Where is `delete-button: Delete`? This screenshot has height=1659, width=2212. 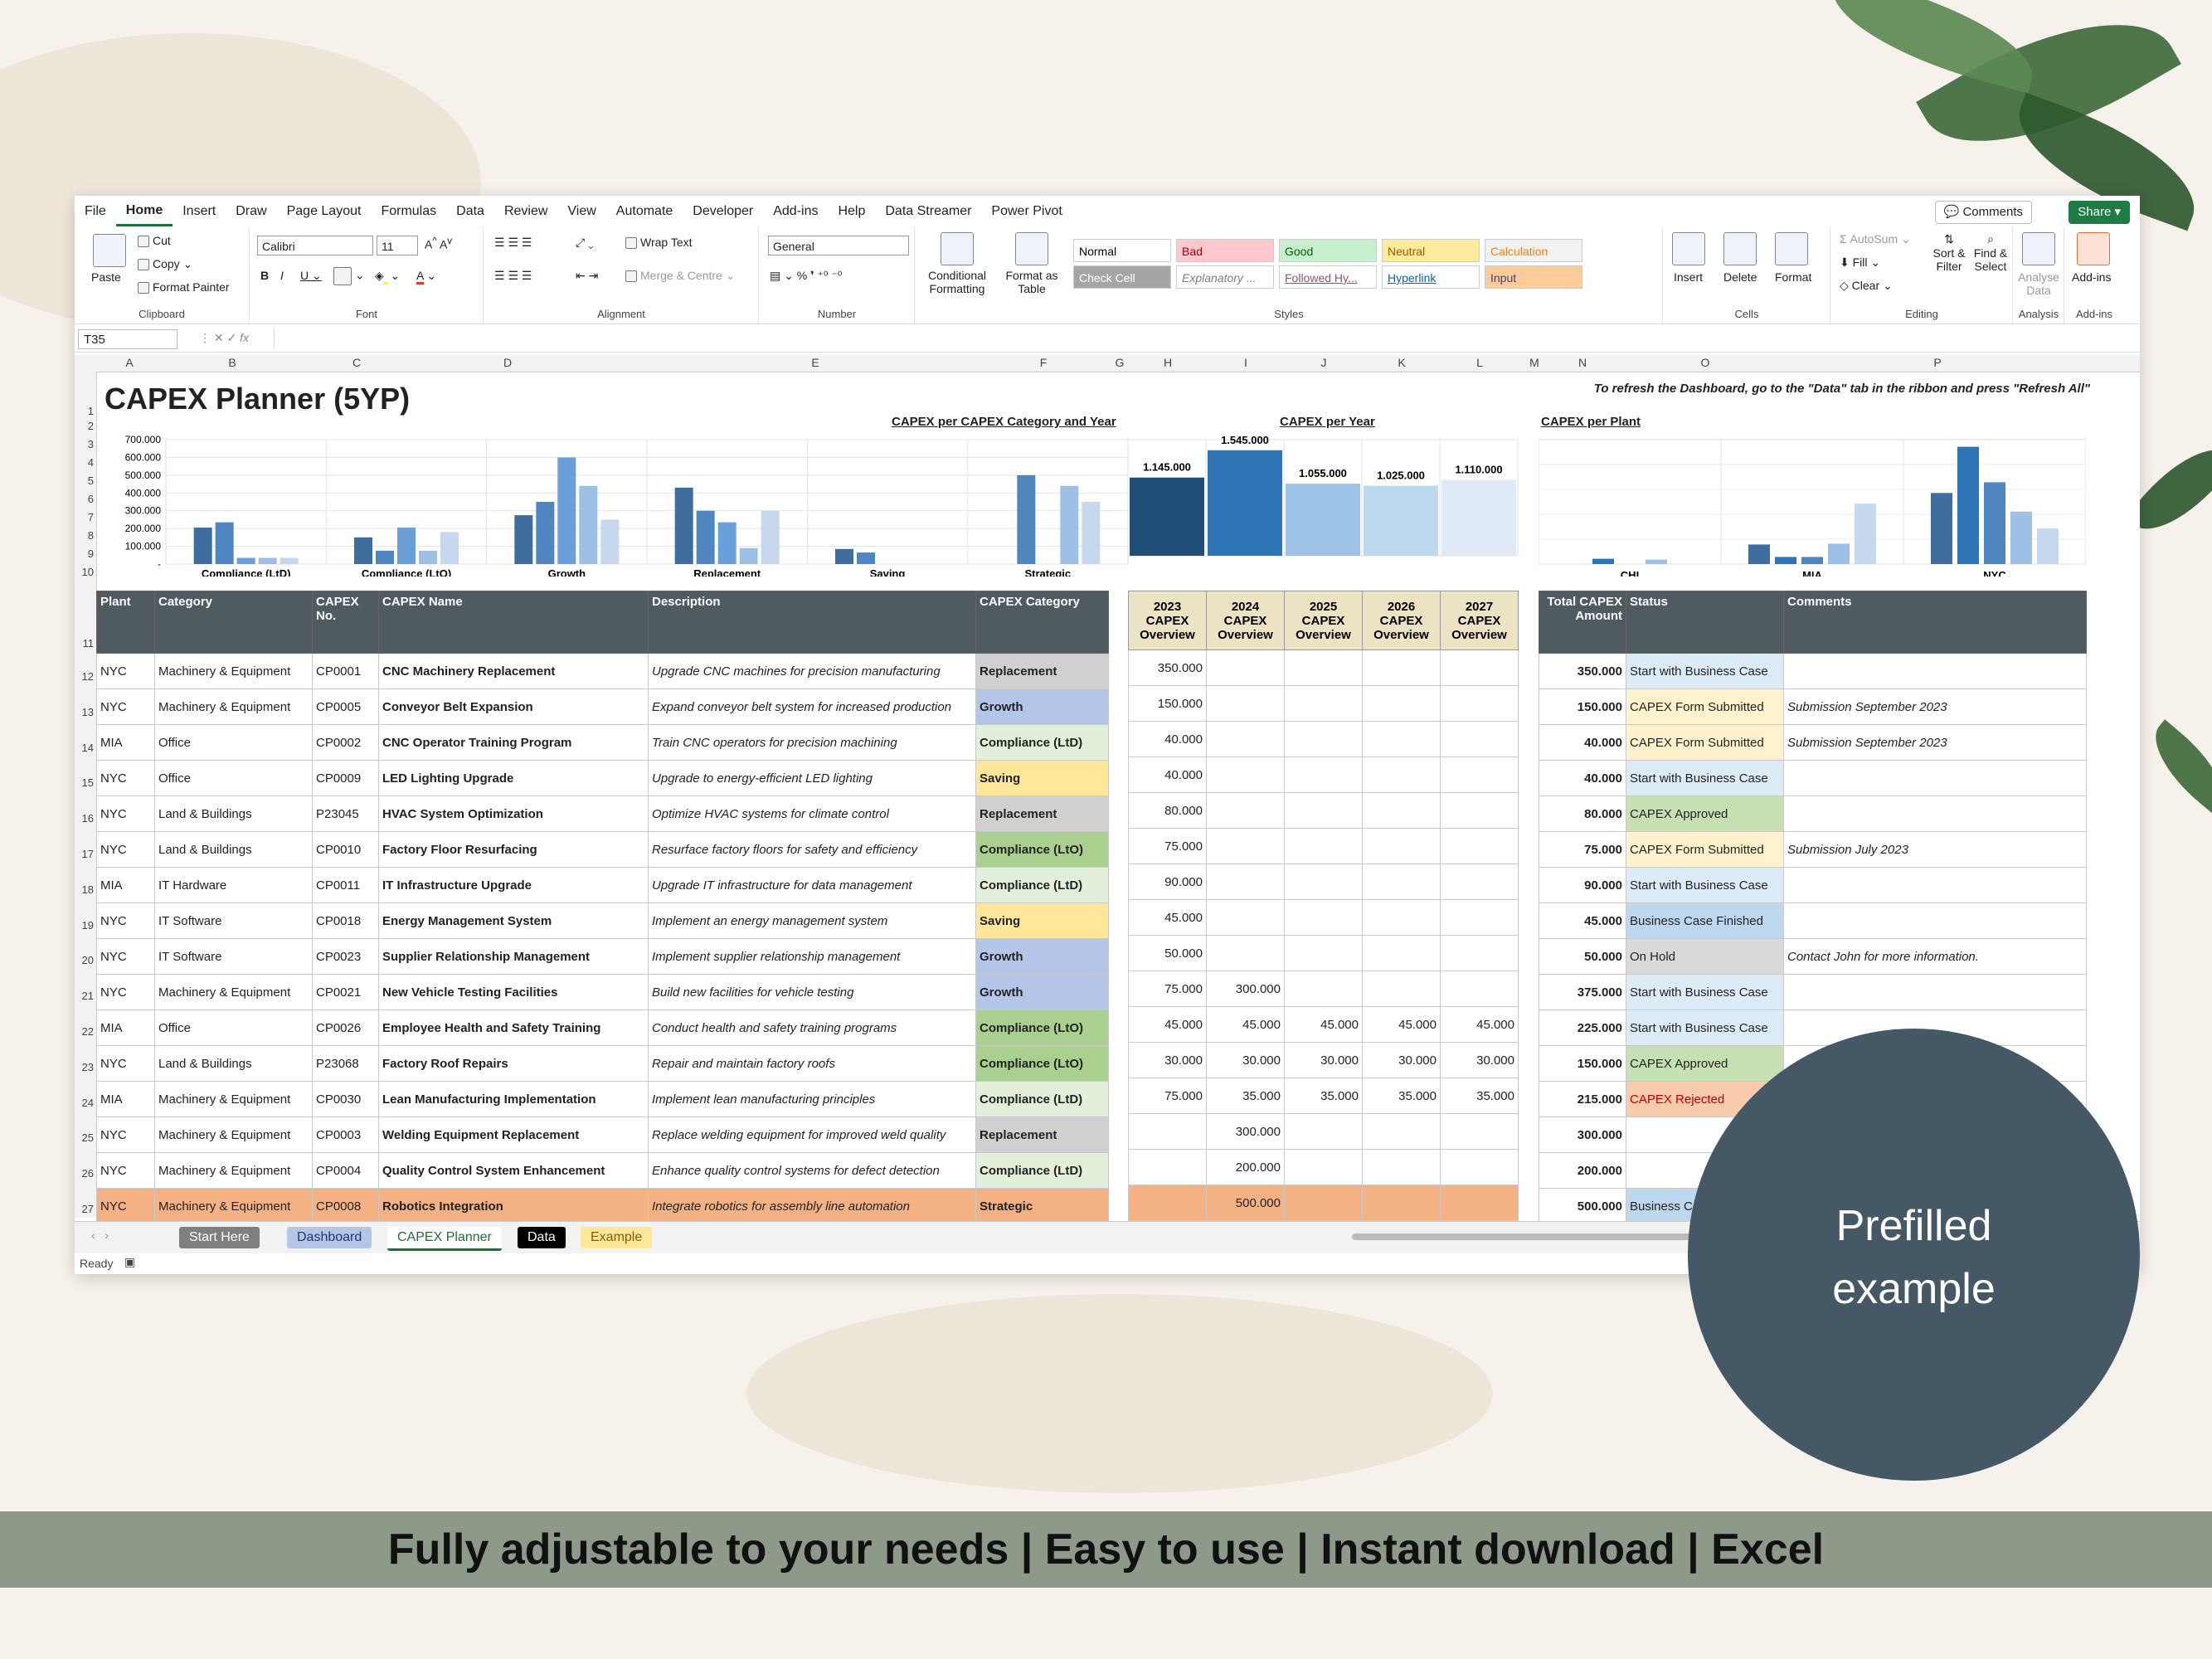
delete-button: Delete is located at coordinates (1740, 277).